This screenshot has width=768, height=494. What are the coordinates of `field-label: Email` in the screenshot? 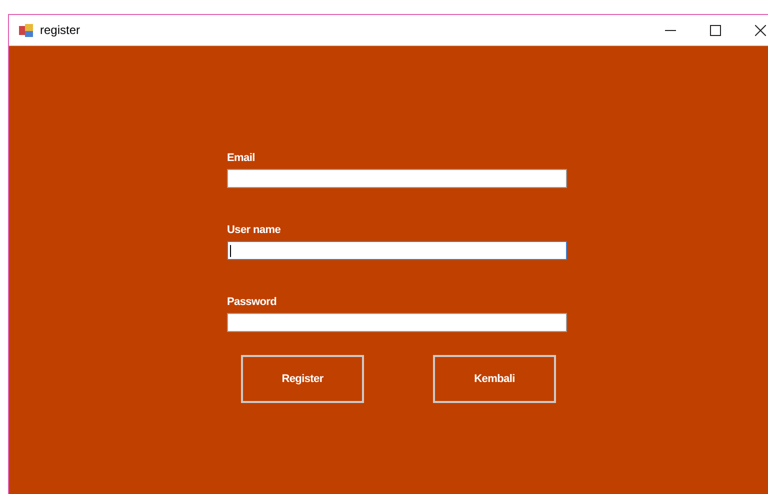 It's located at (241, 158).